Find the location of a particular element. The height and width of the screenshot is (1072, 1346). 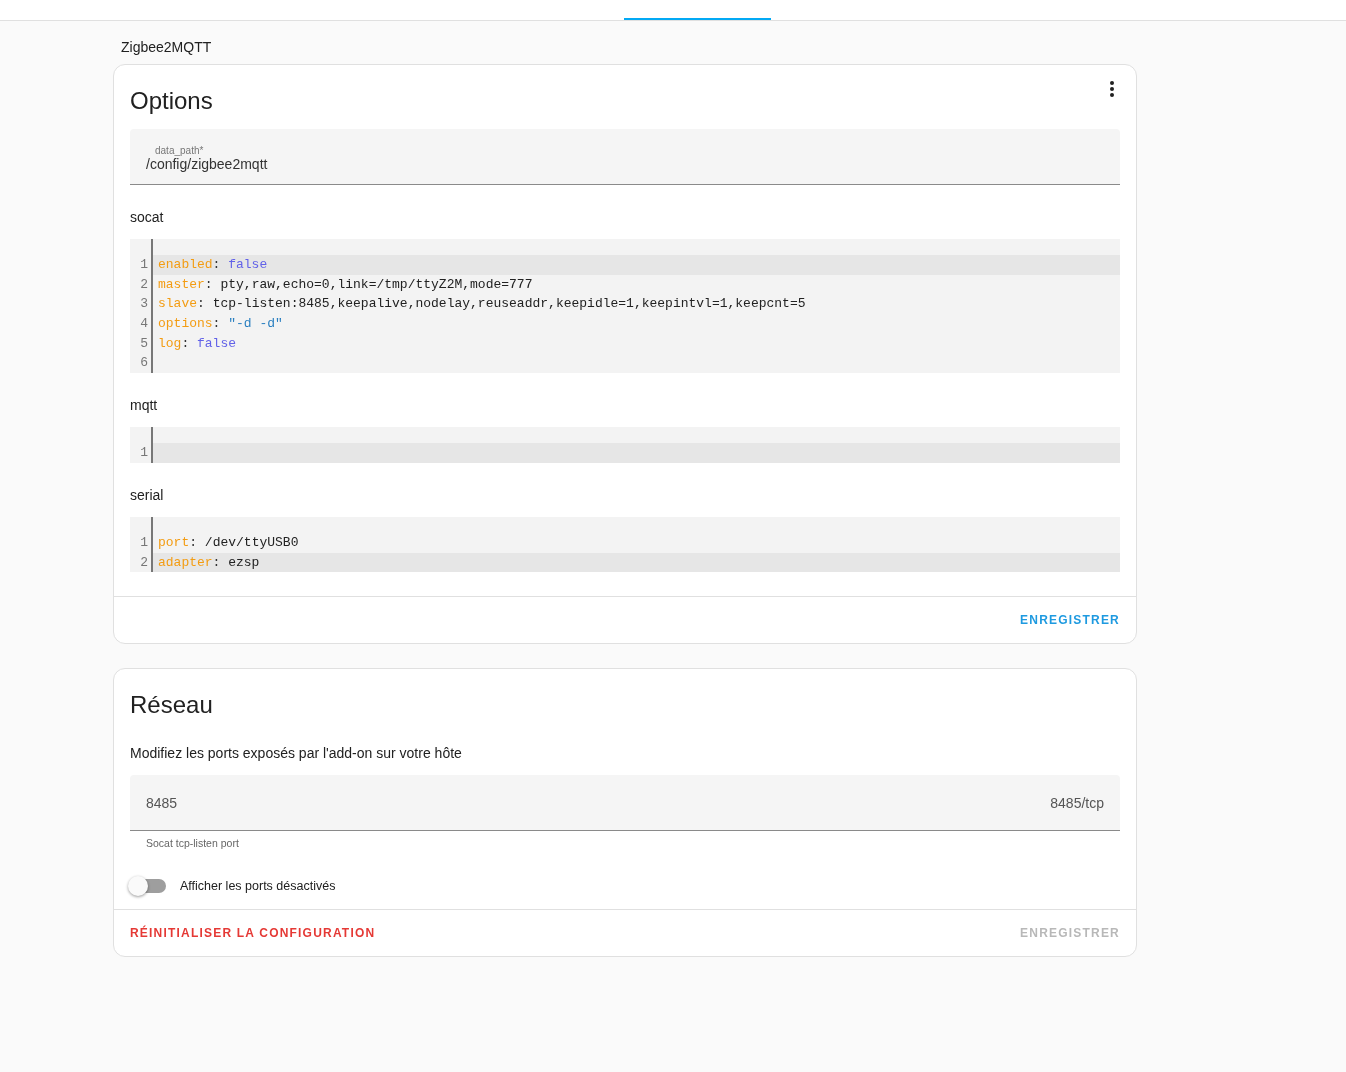

text-field: data_path* /config/zigbee2mqtt is located at coordinates (625, 157).